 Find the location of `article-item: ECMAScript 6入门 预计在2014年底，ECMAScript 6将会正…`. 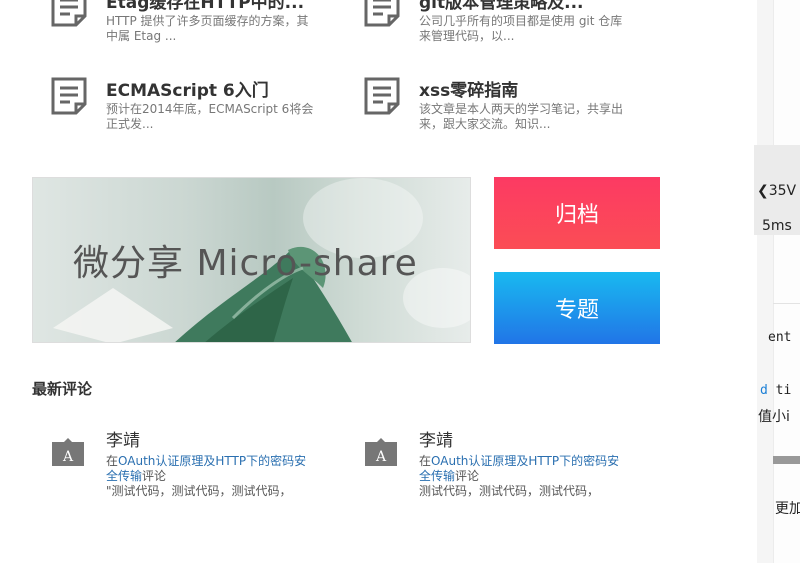

article-item: ECMAScript 6入门 预计在2014年底，ECMAScript 6将会正… is located at coordinates (185, 106).